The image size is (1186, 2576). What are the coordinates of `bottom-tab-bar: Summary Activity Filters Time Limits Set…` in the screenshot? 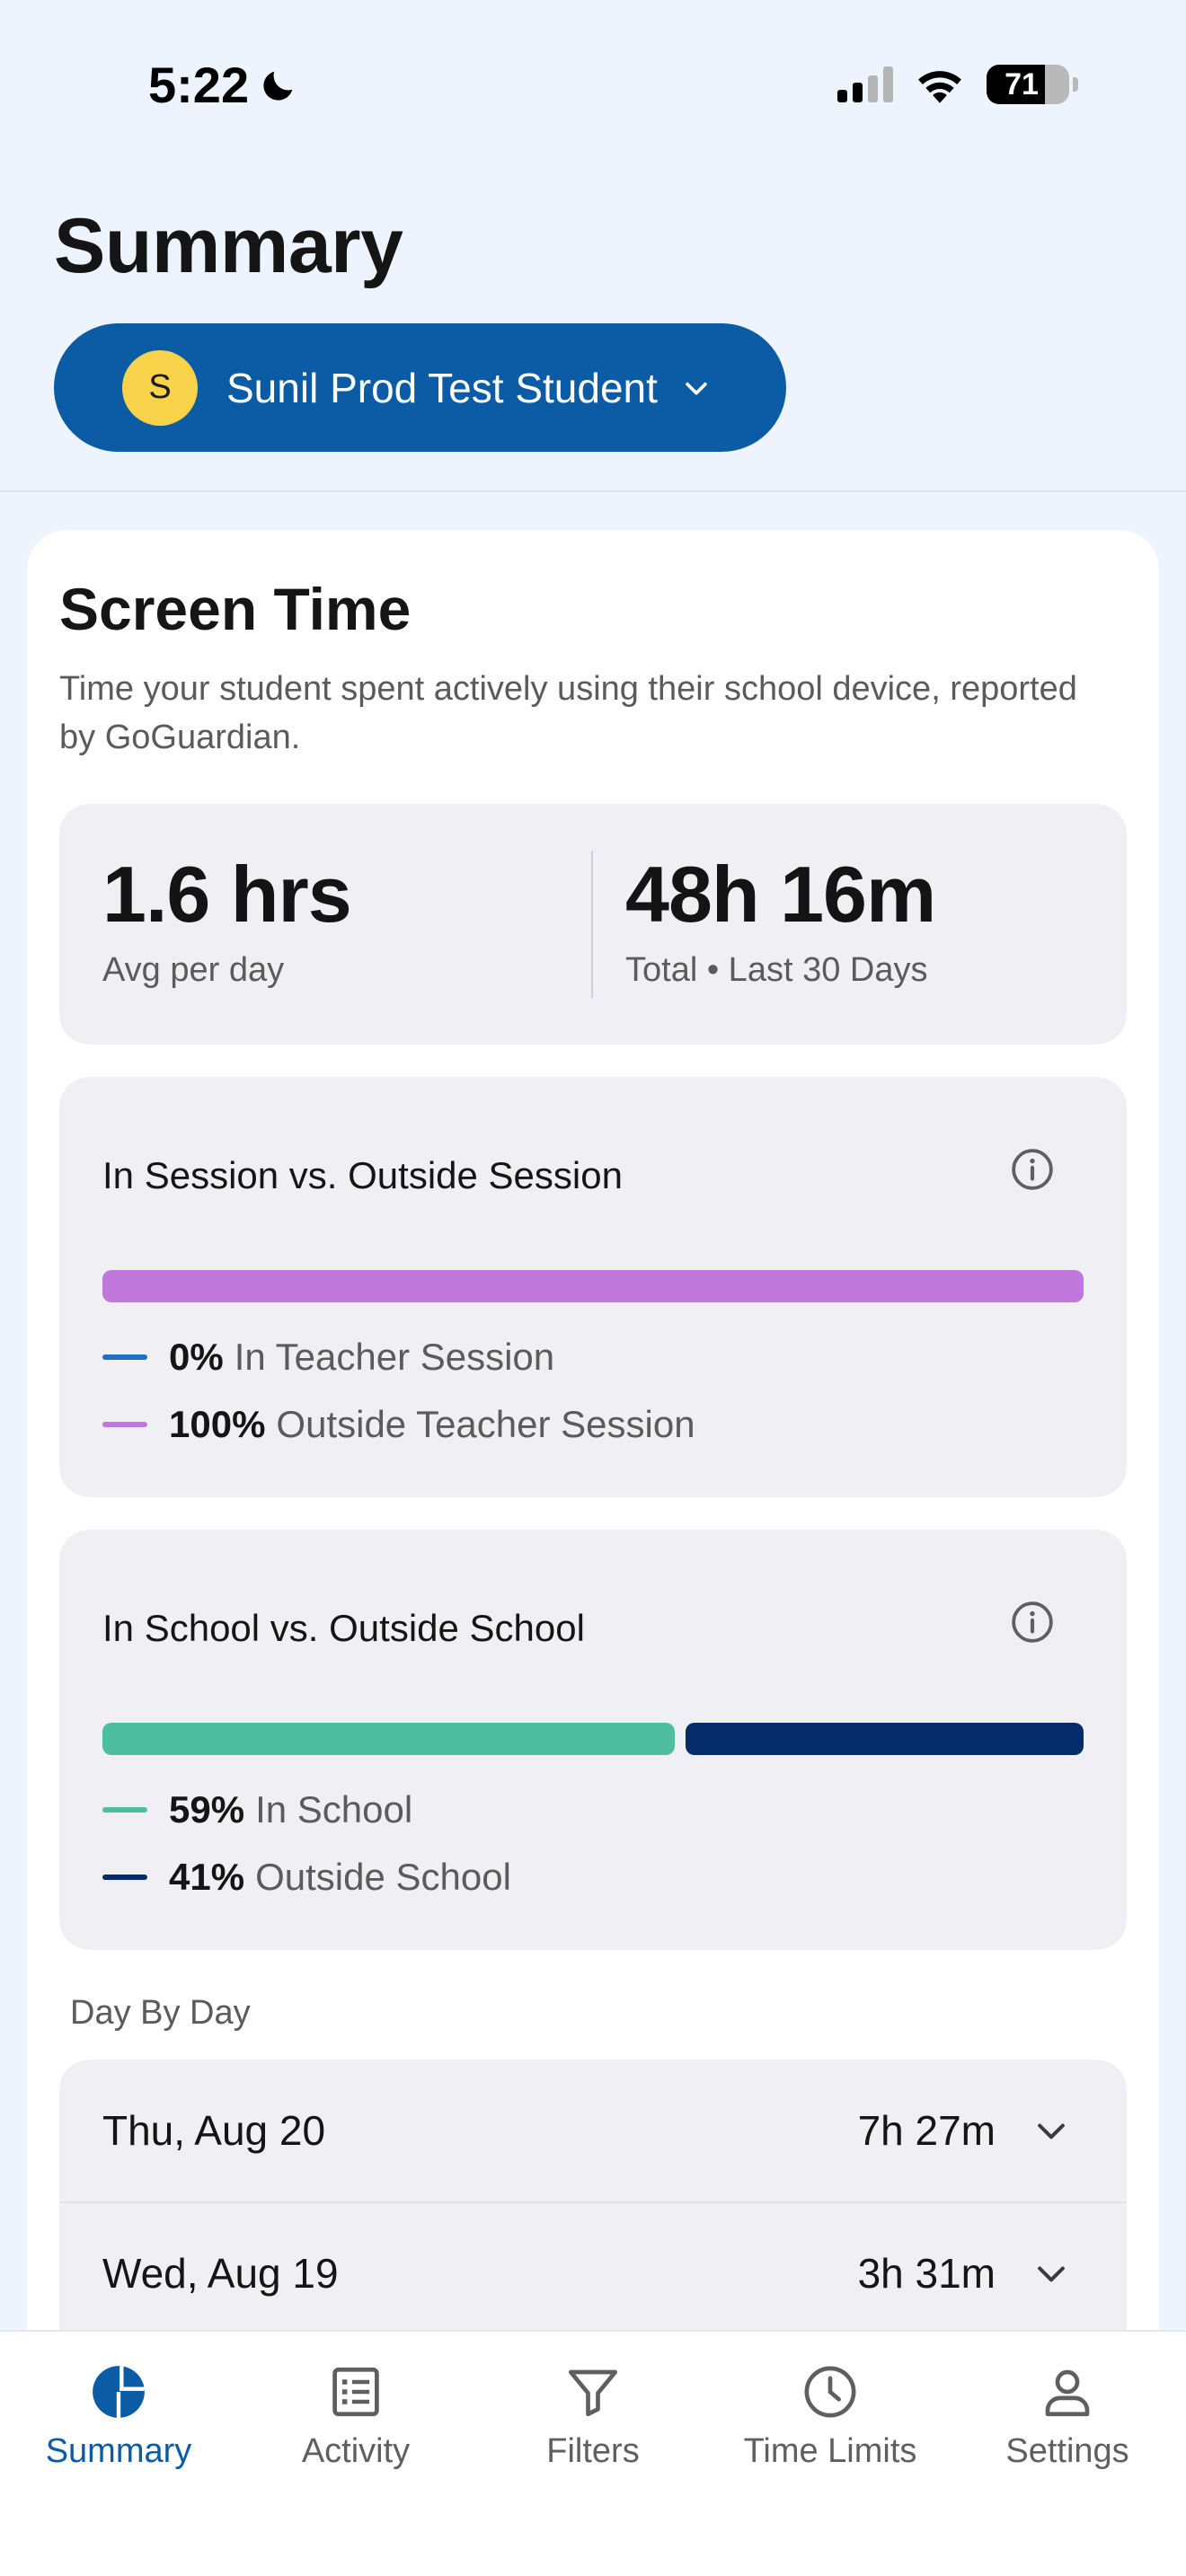 It's located at (593, 2453).